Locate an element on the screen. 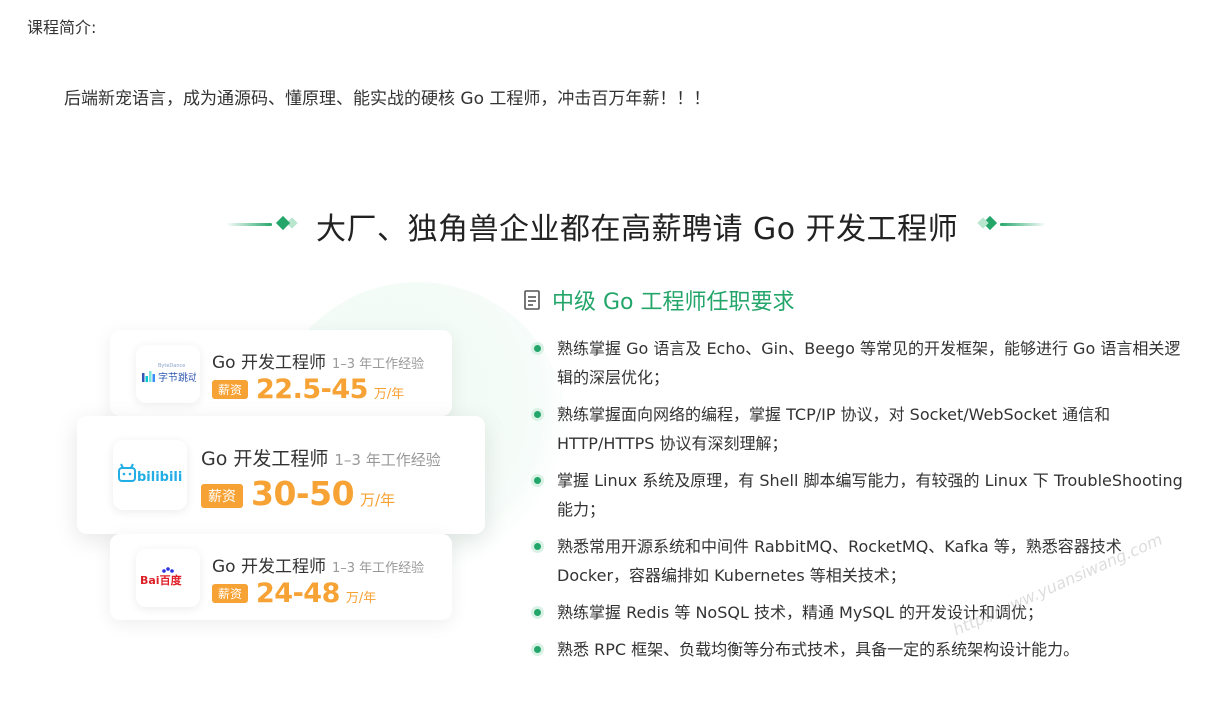 The height and width of the screenshot is (710, 1216). title-left-line is located at coordinates (249, 224).